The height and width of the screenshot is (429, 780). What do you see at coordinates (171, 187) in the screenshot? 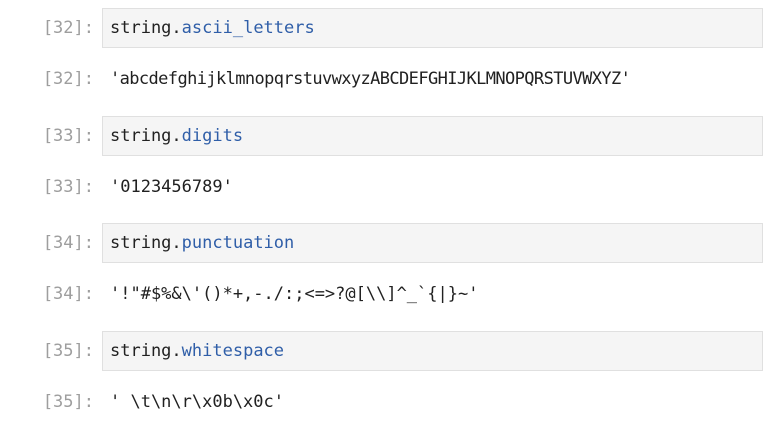
I see `cell-output: '0123456789'` at bounding box center [171, 187].